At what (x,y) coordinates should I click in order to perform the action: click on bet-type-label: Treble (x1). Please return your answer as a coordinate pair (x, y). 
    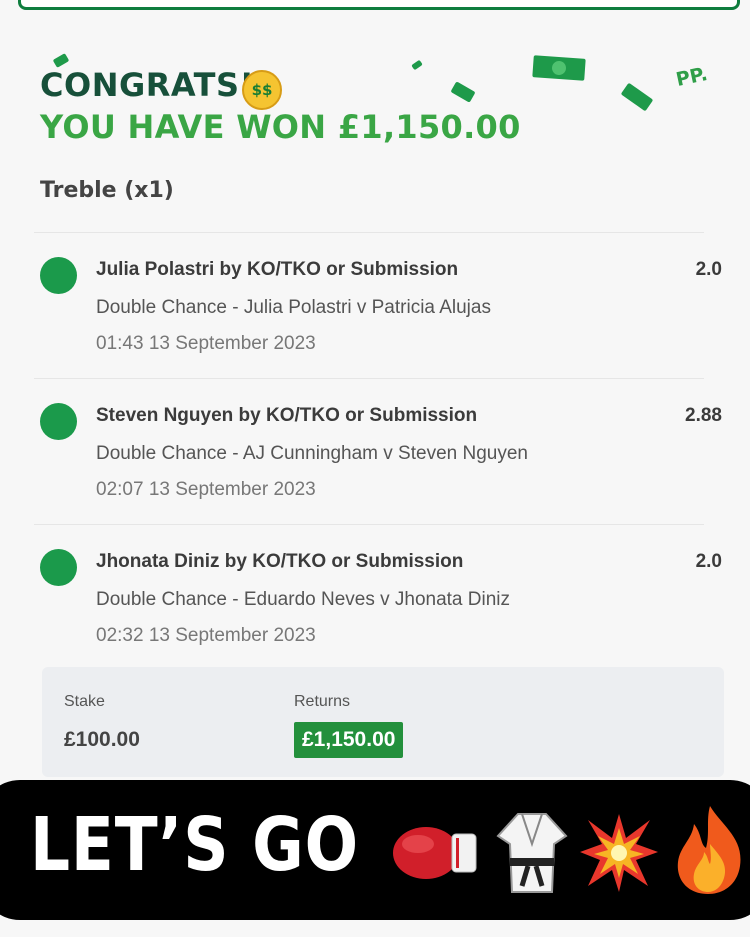
    Looking at the image, I should click on (107, 190).